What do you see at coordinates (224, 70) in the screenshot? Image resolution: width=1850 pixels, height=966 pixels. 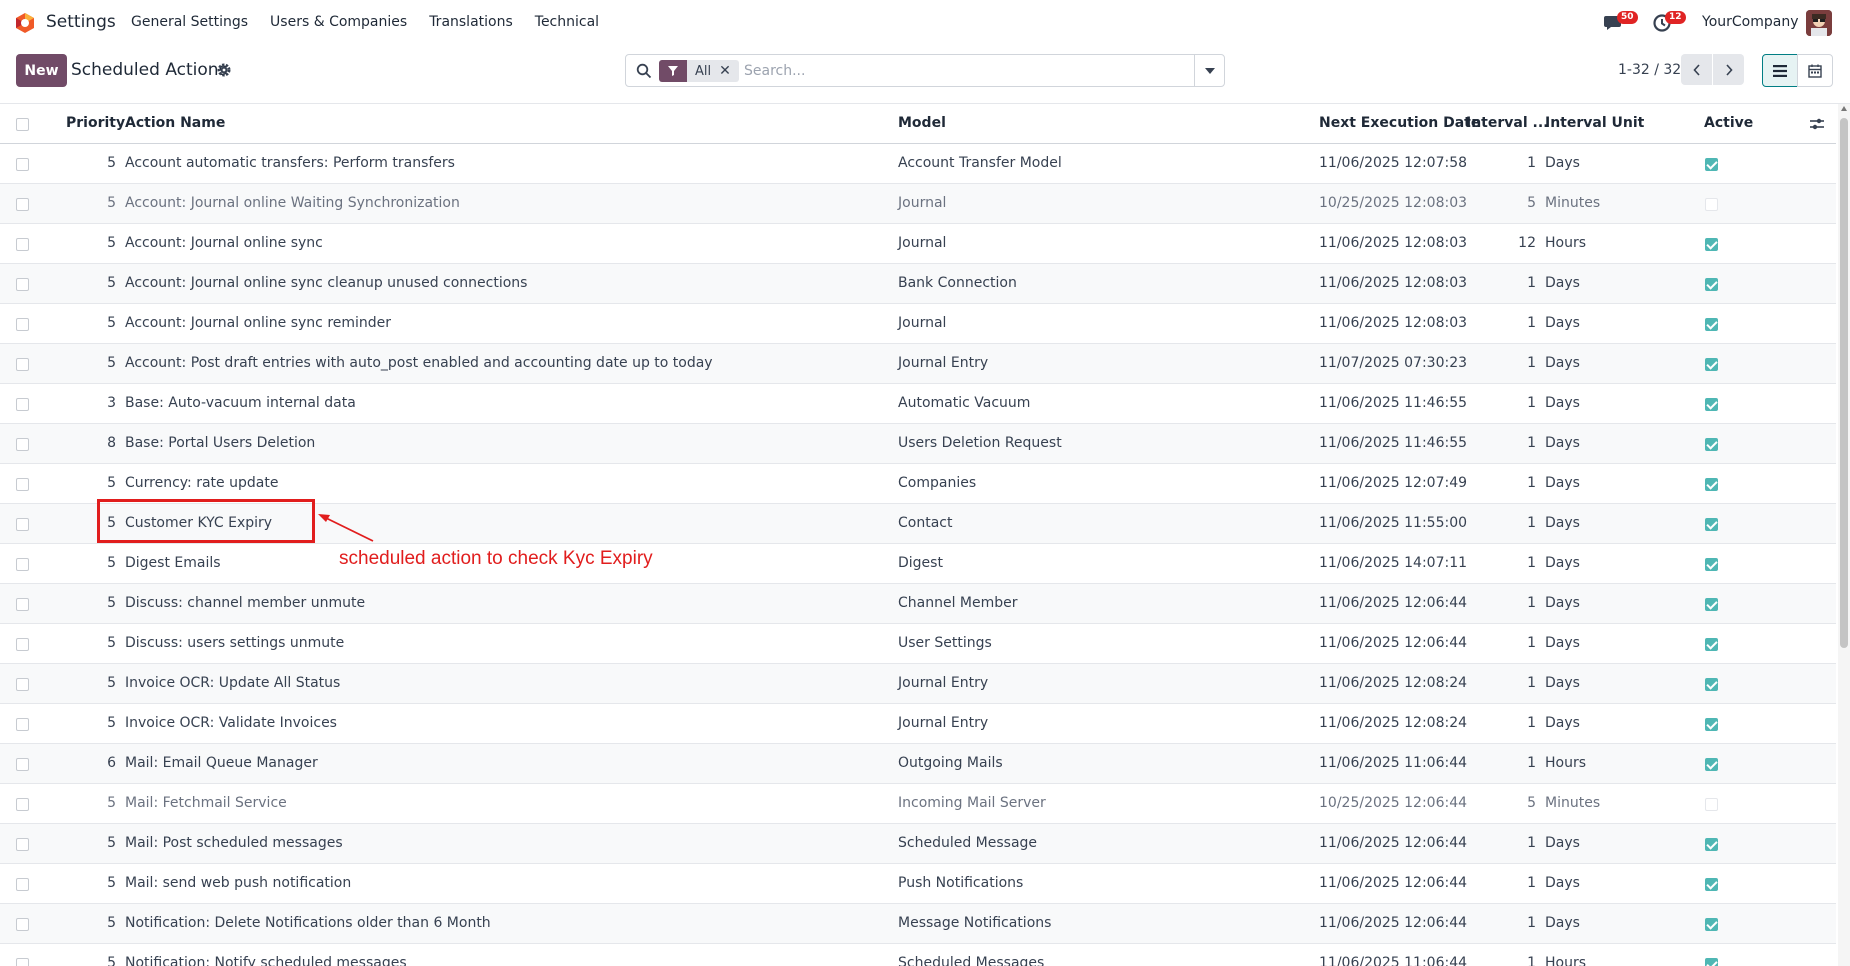 I see `gear-icon` at bounding box center [224, 70].